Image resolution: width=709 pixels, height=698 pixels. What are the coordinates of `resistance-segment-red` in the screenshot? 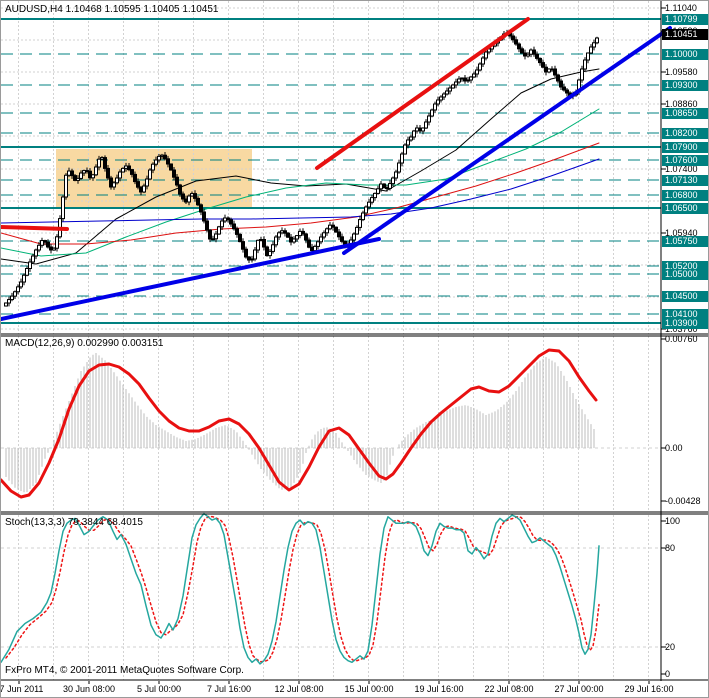 It's located at (35, 228).